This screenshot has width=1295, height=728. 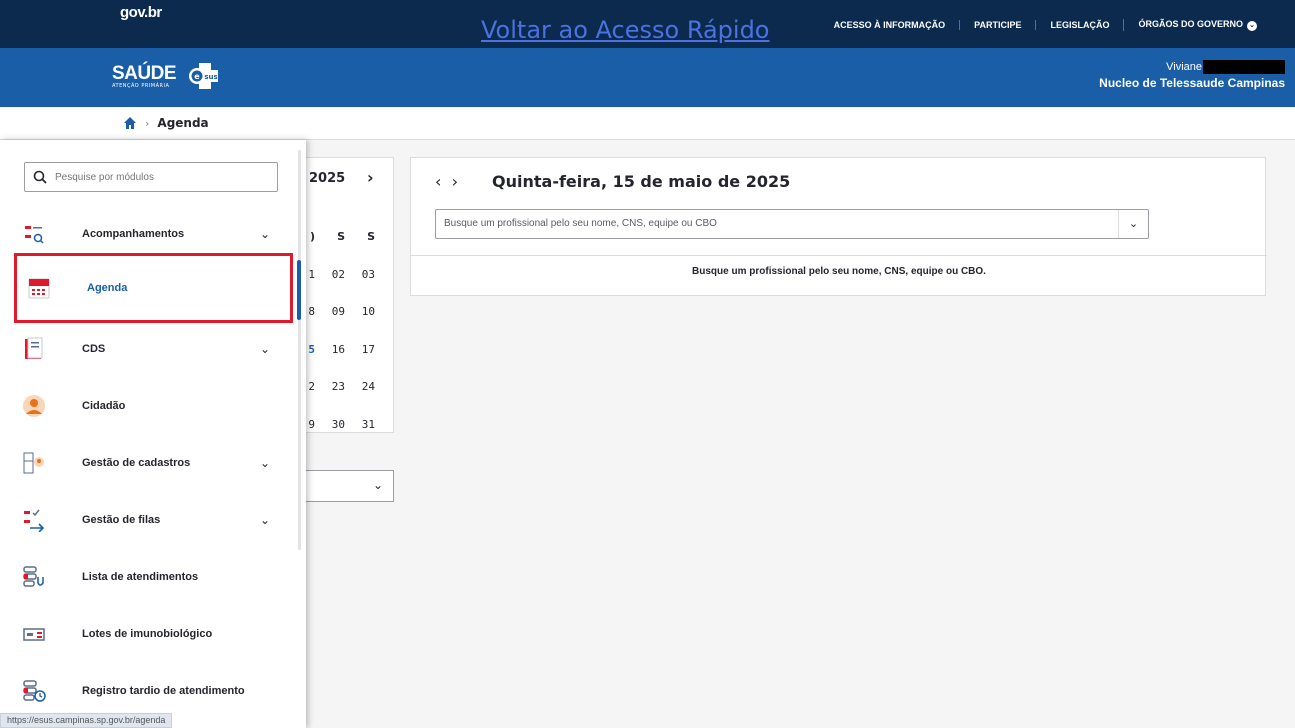 I want to click on sidebar-item-gestao-cadastros: Gestão de cadastros ⌄, so click(x=153, y=463).